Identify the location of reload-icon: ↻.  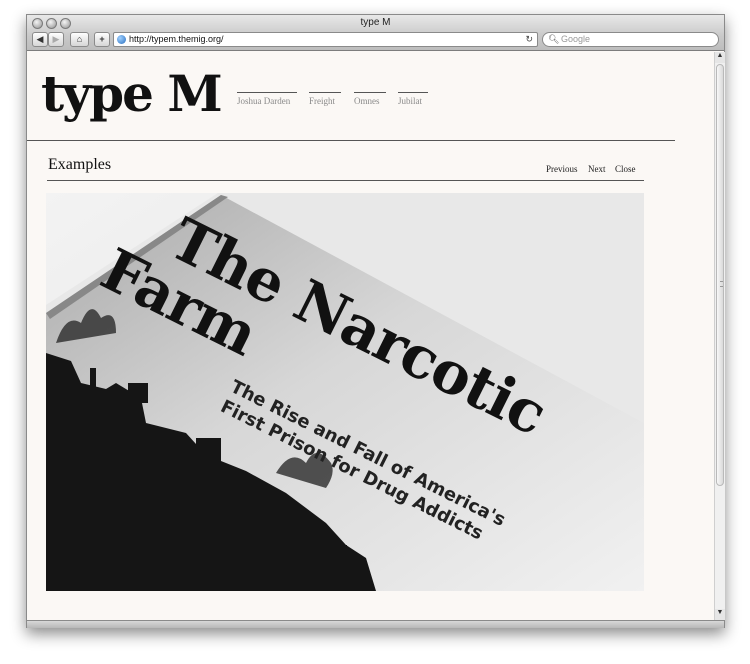
(529, 39).